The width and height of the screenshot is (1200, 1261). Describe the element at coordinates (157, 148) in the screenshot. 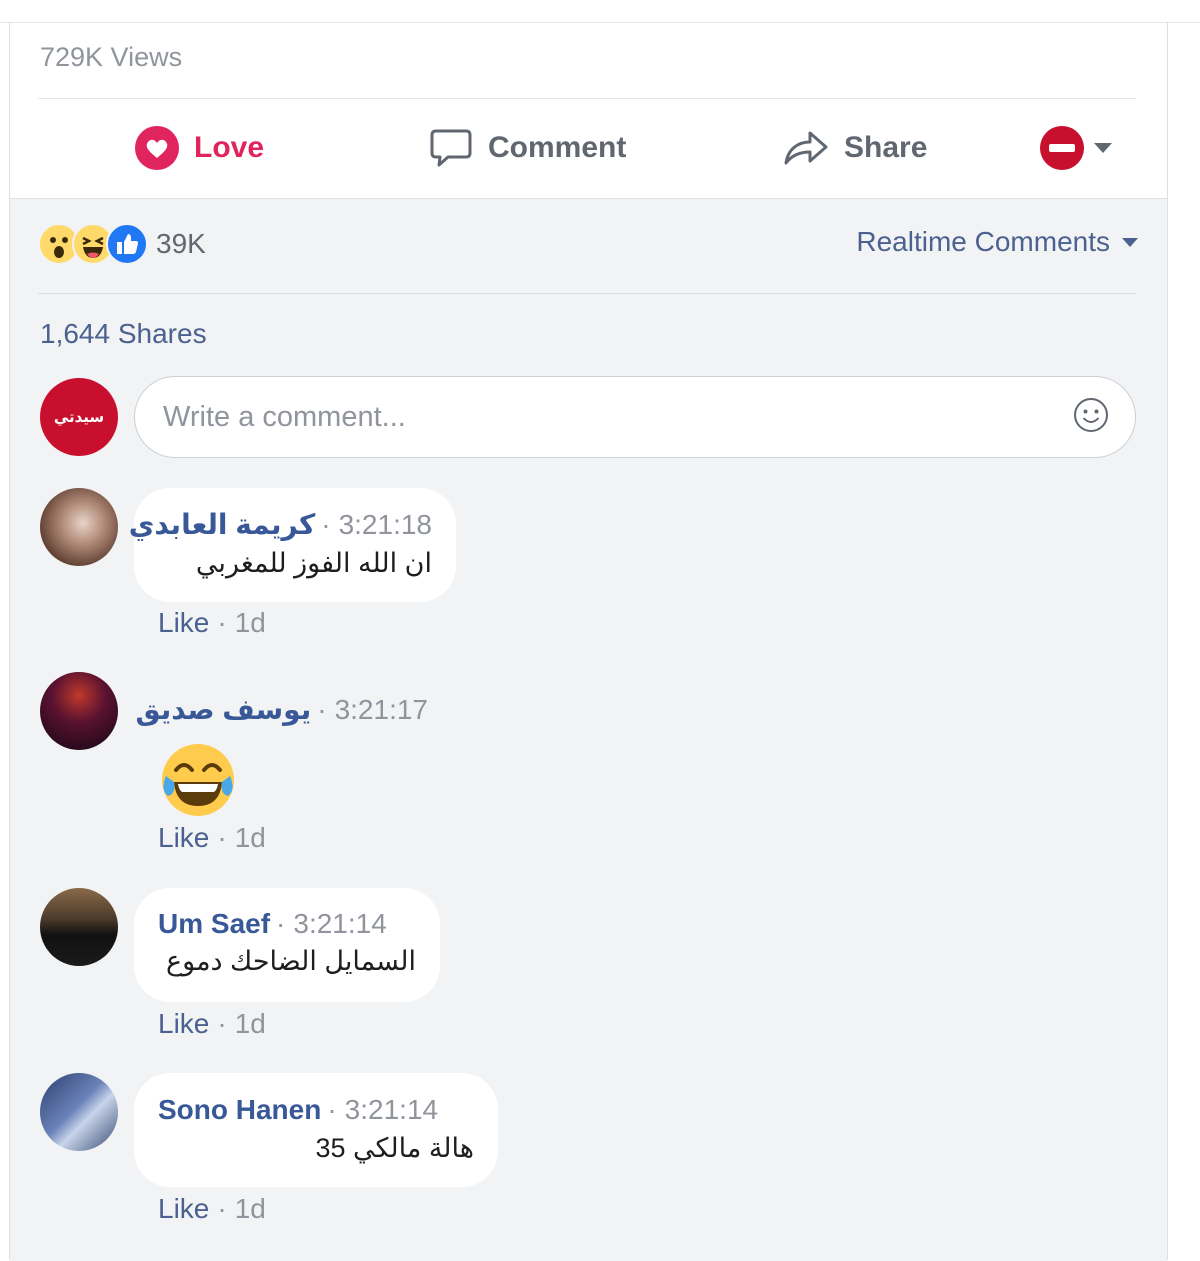

I see `love-icon` at that location.